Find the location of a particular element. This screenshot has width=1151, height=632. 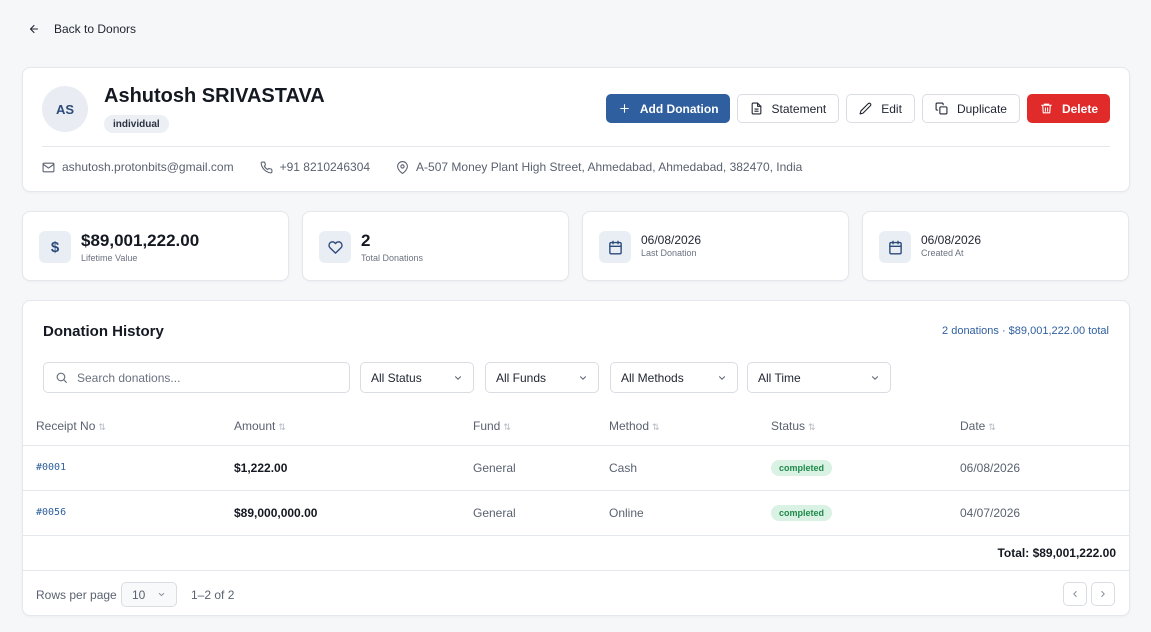

edit-label: Edit is located at coordinates (891, 108).